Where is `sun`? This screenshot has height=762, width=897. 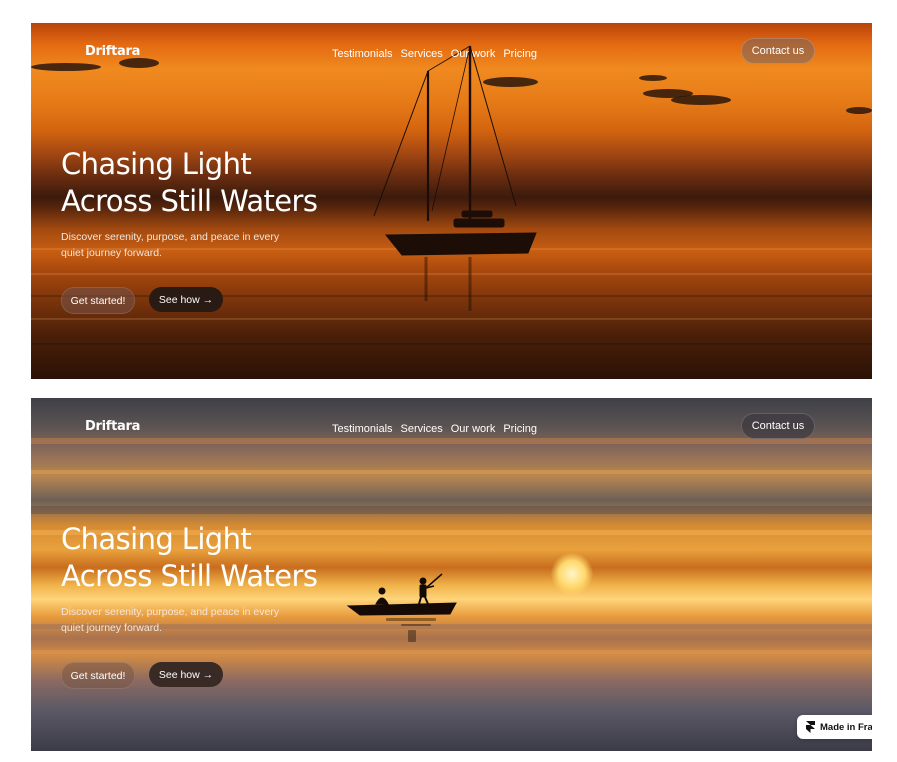
sun is located at coordinates (572, 574).